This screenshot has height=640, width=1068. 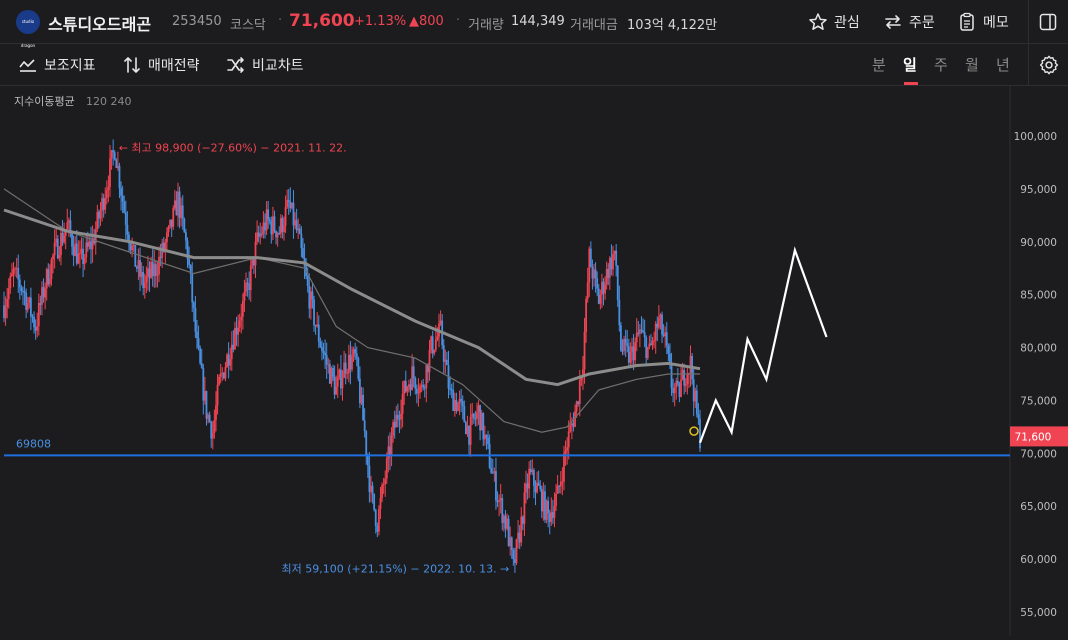 I want to click on volume-label: 거래량, so click(x=486, y=25).